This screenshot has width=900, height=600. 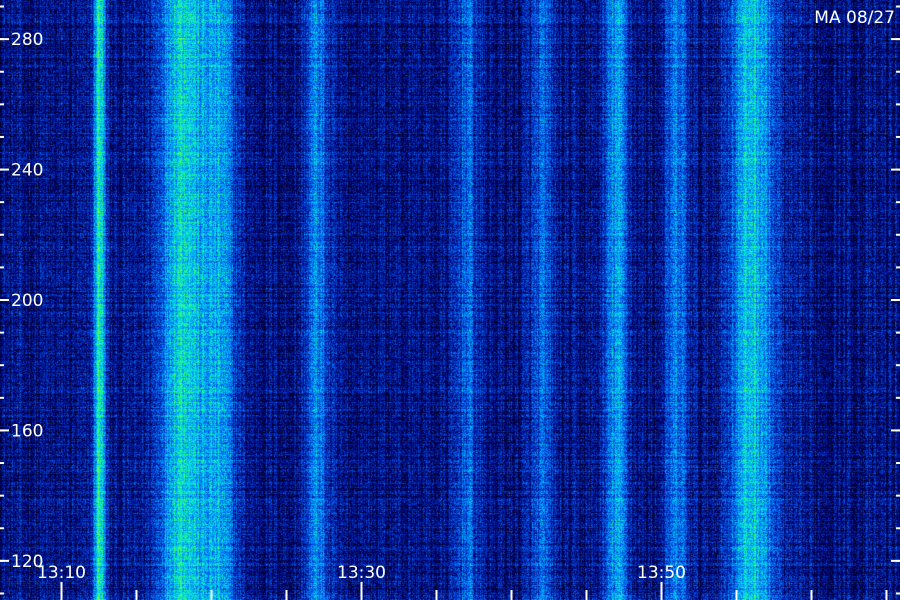 I want to click on station-date-label: MA 08/27, so click(x=854, y=18).